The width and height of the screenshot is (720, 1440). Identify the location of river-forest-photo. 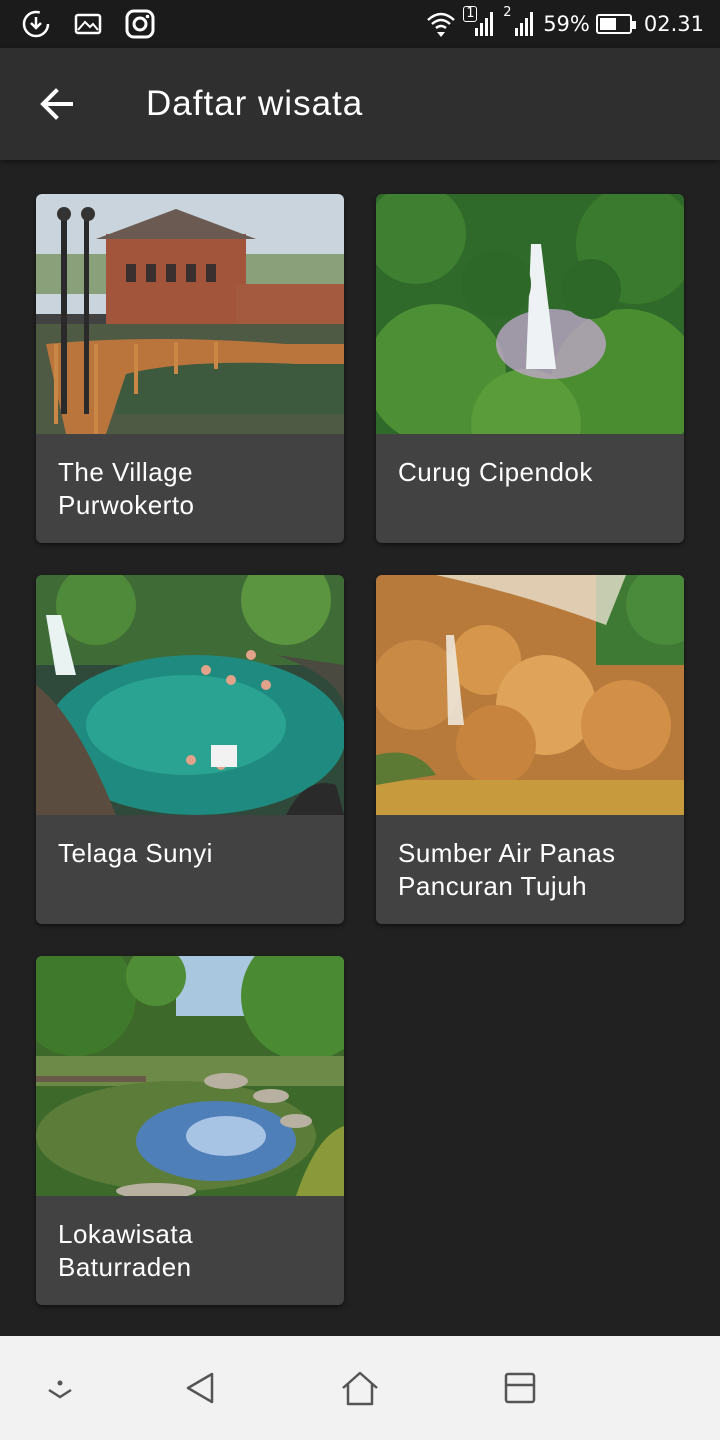
(190, 1076).